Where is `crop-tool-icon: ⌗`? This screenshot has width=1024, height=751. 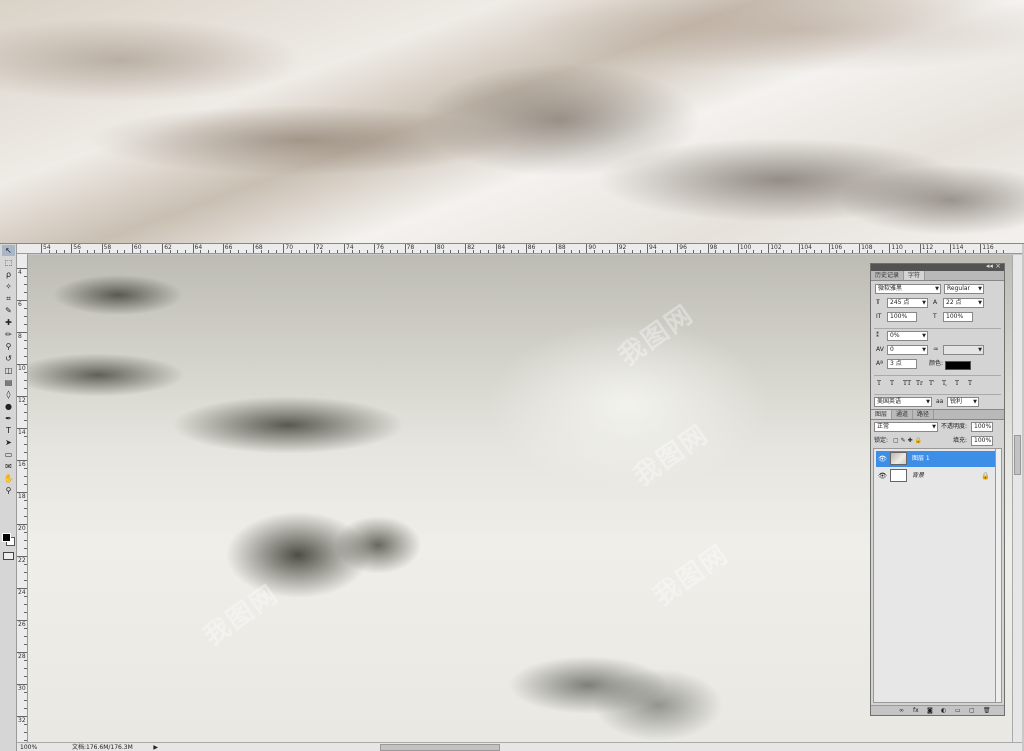 crop-tool-icon: ⌗ is located at coordinates (8, 298).